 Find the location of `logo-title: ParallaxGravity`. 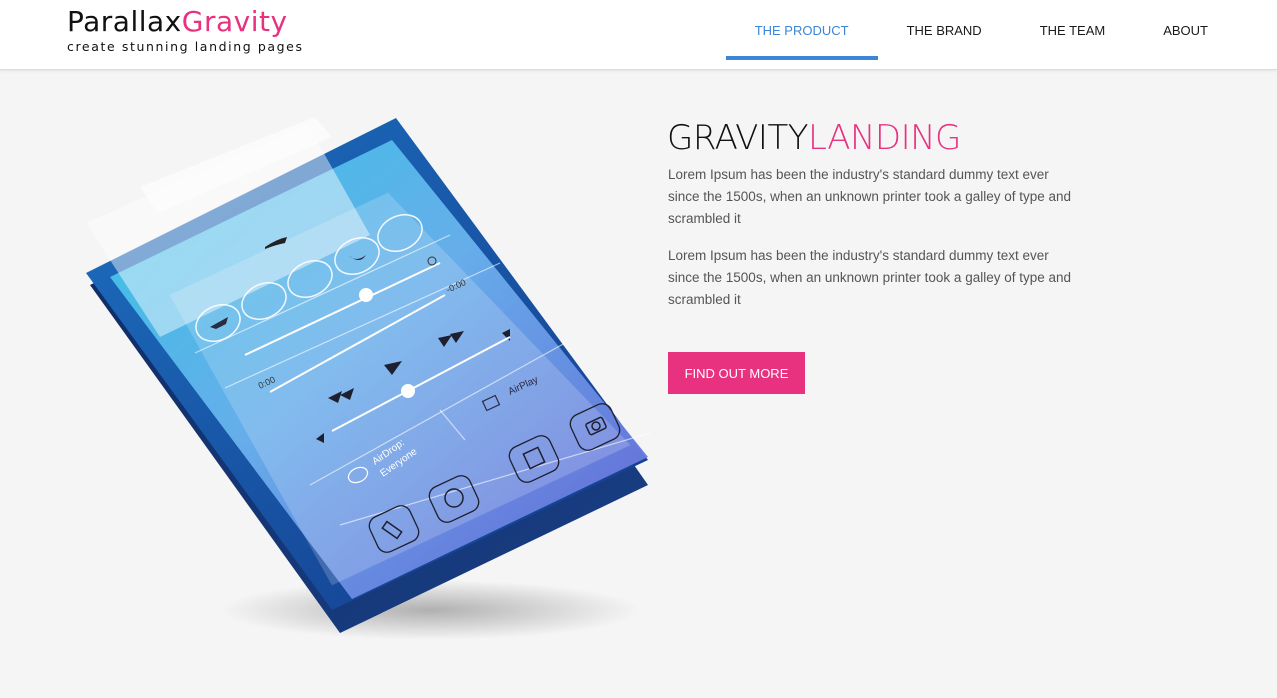

logo-title: ParallaxGravity is located at coordinates (185, 22).